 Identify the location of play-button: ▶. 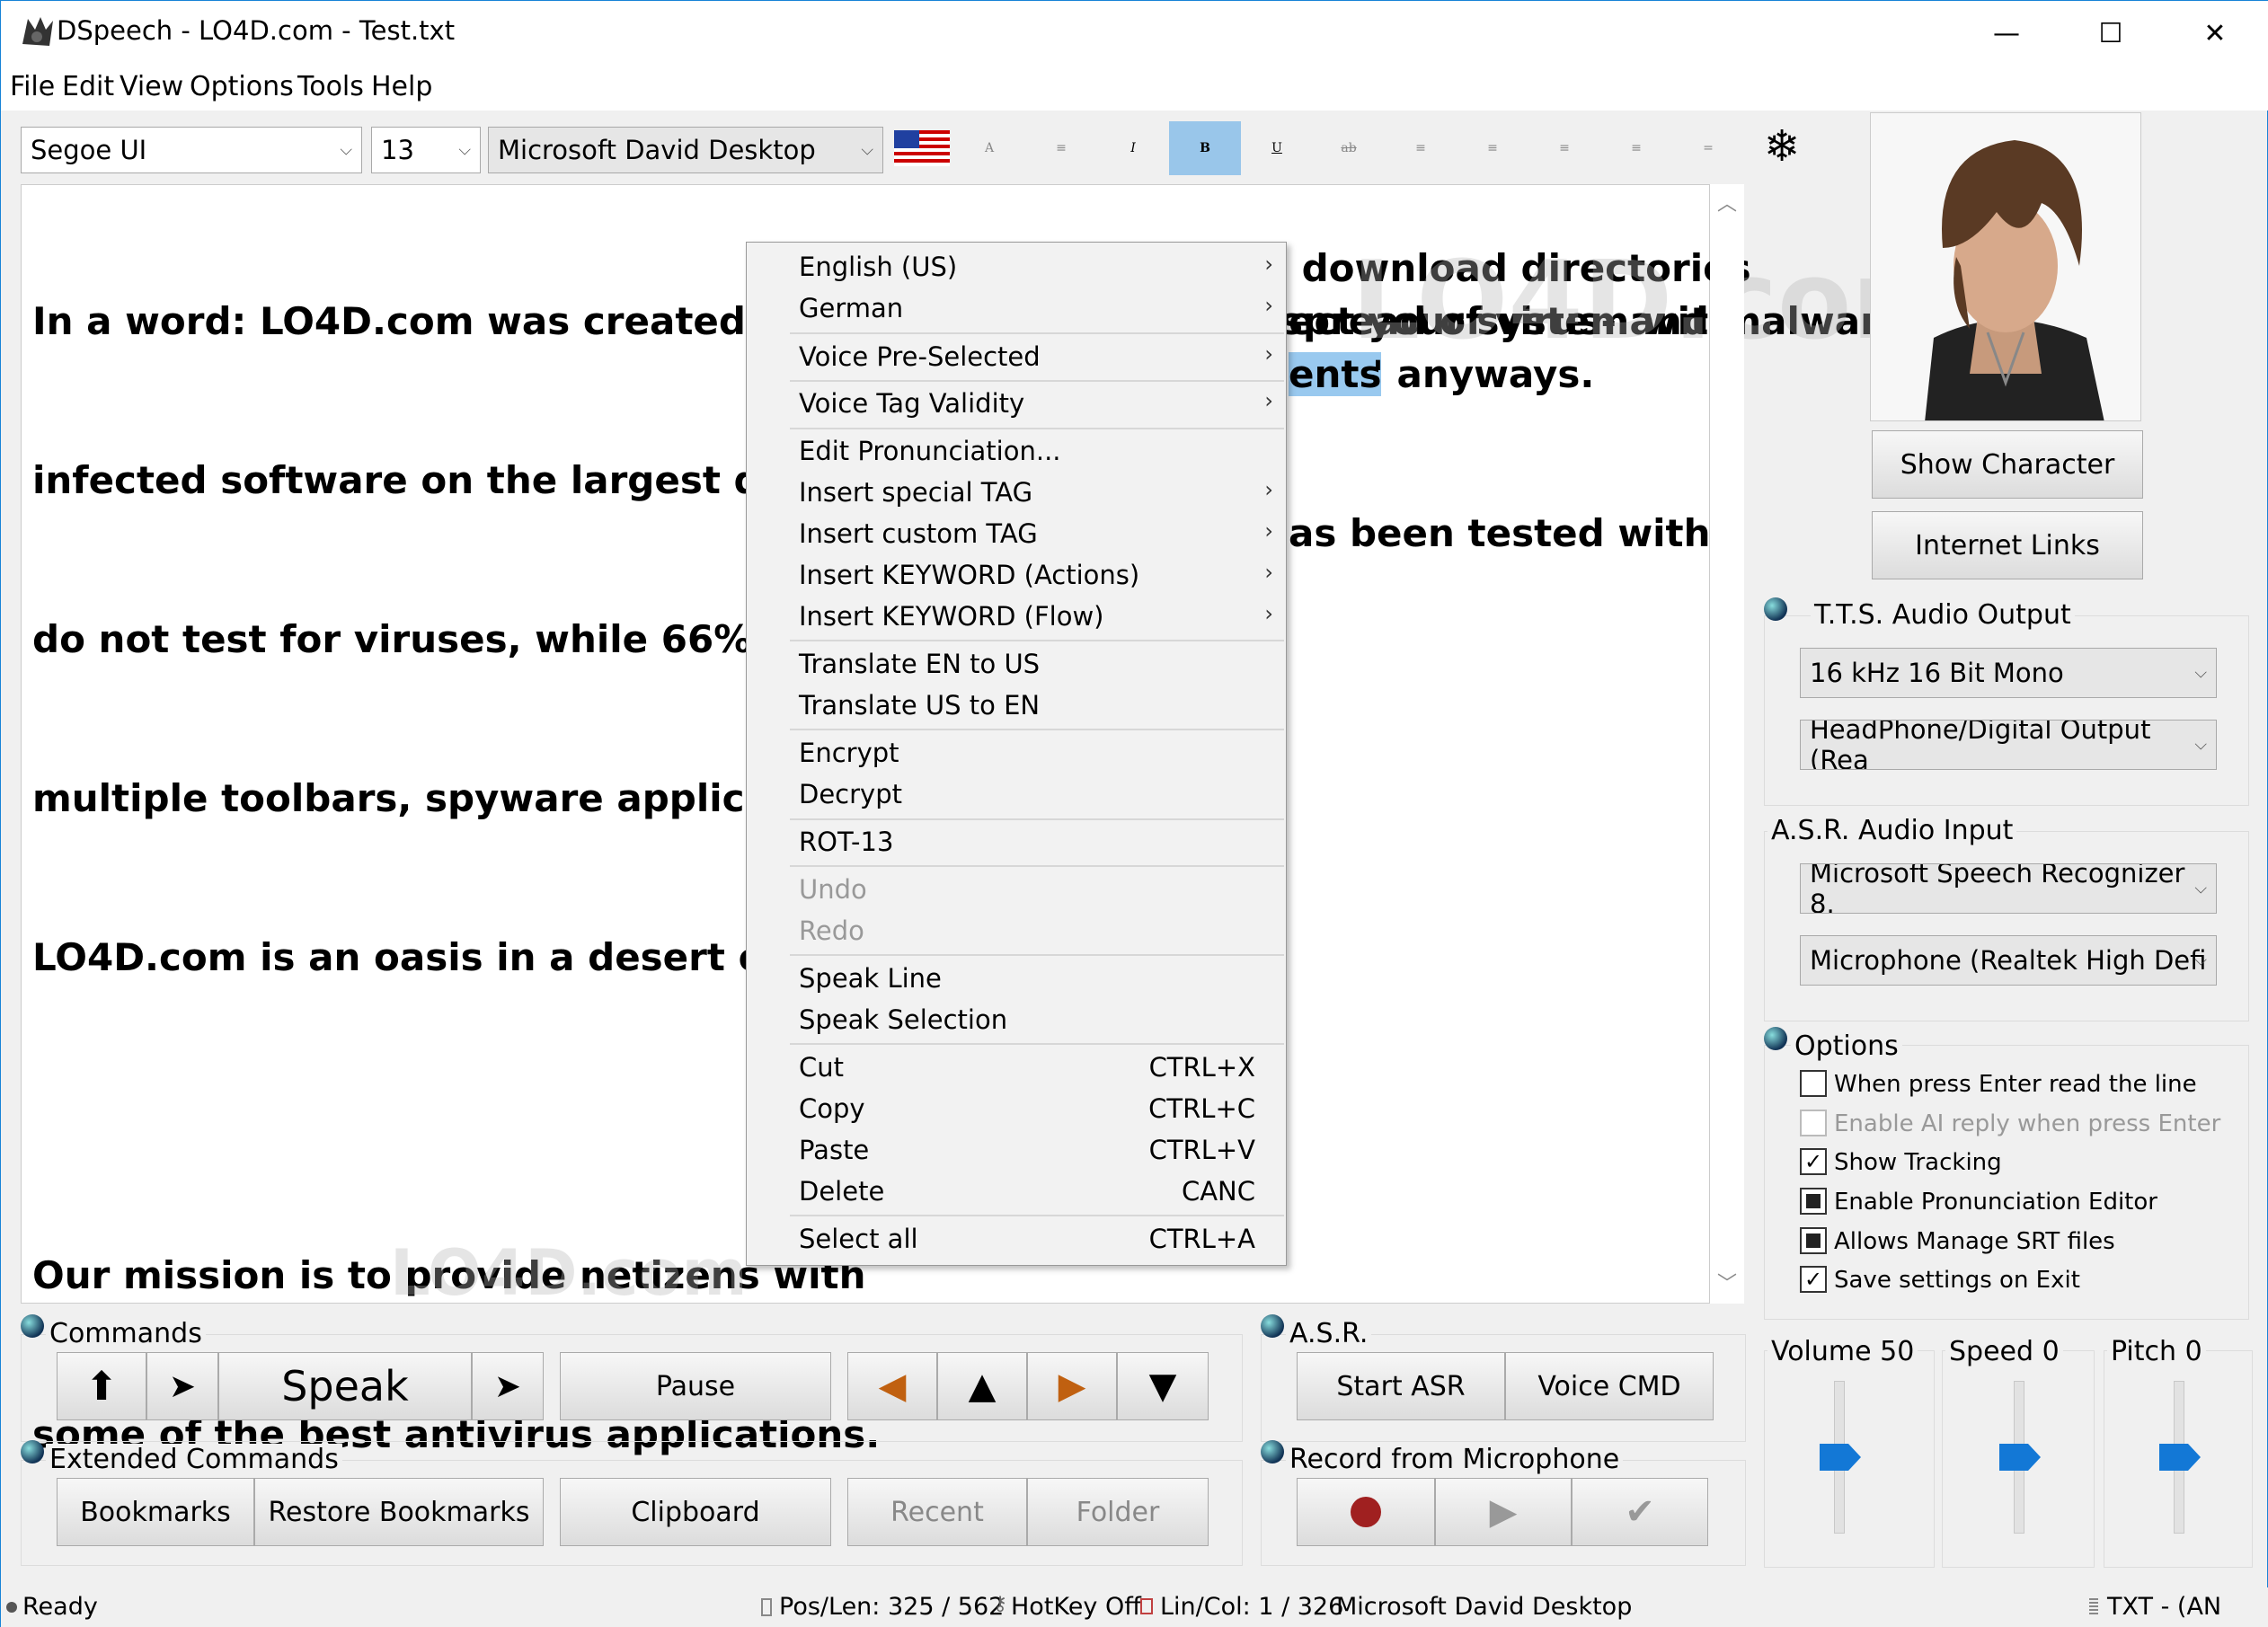
(1503, 1512).